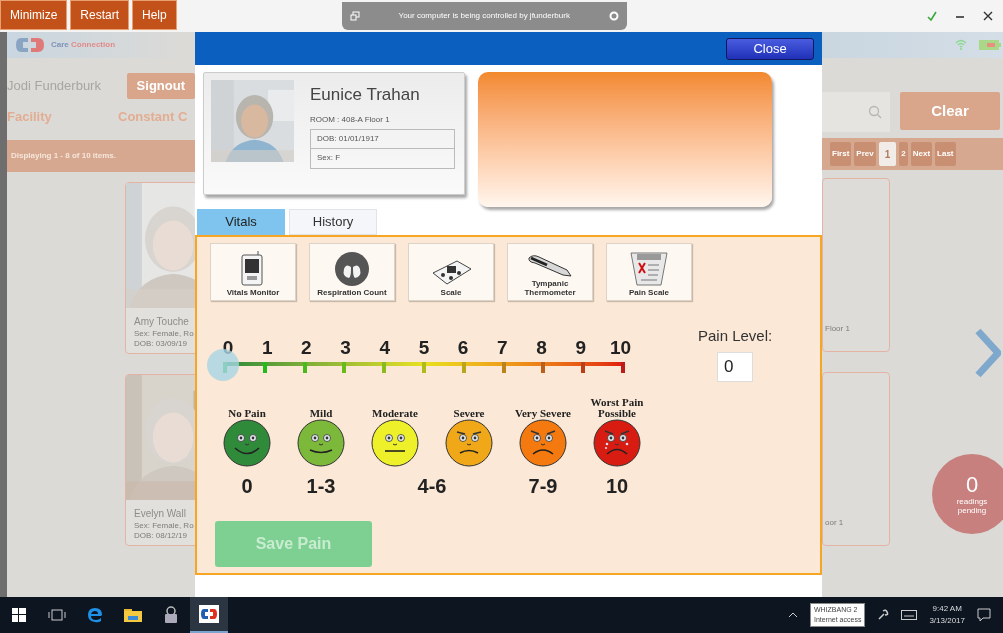 The width and height of the screenshot is (1003, 633). I want to click on thermometer-icon, so click(550, 266).